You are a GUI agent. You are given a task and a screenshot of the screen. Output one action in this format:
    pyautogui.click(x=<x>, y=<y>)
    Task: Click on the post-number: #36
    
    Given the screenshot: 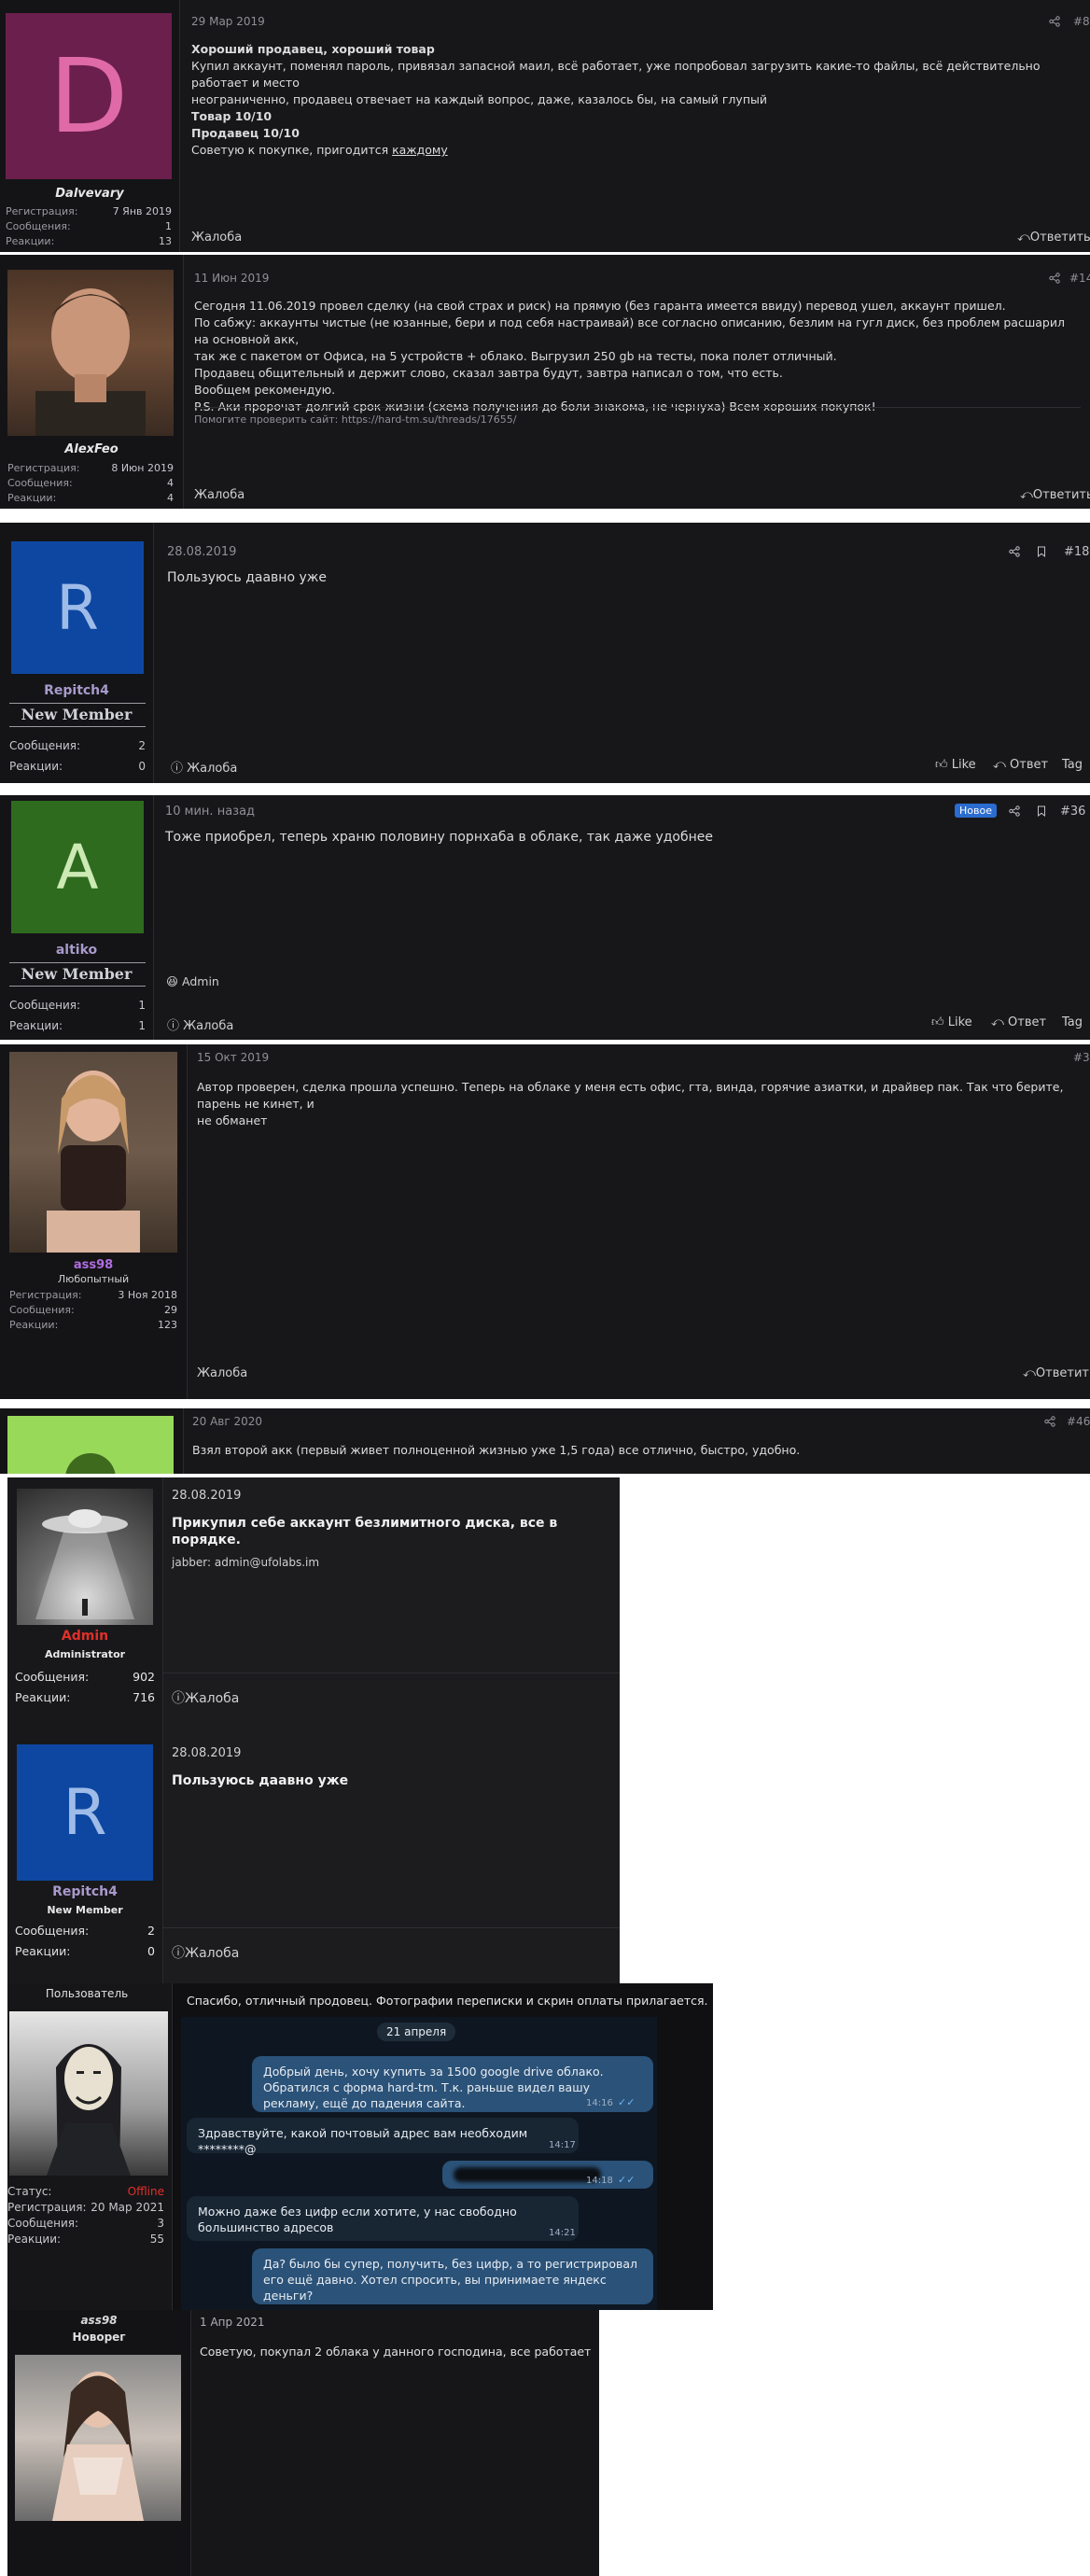 What is the action you would take?
    pyautogui.click(x=1072, y=812)
    